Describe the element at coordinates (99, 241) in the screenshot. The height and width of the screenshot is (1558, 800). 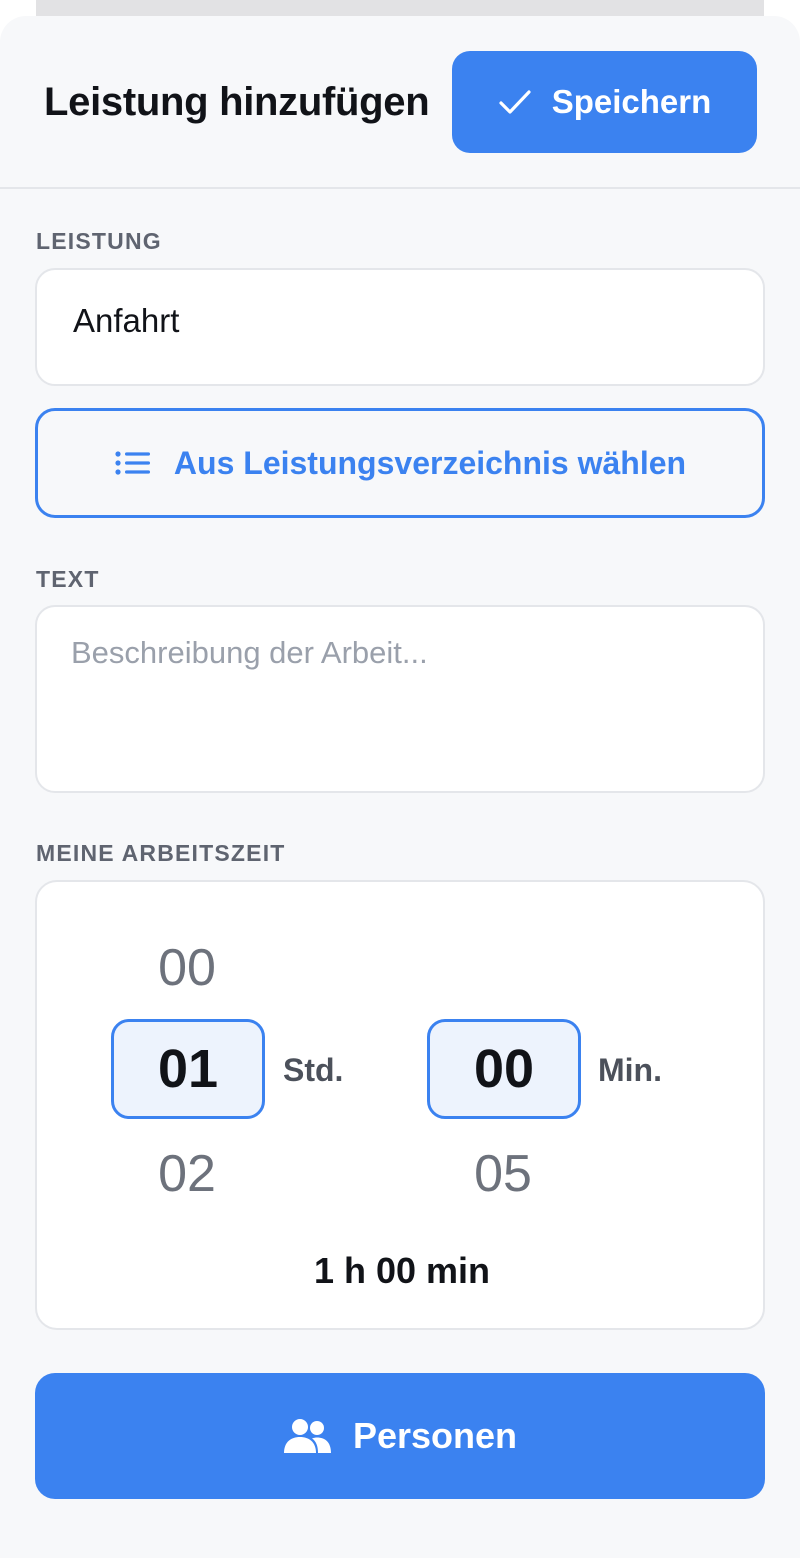
I see `service-section-label: LEISTUNG` at that location.